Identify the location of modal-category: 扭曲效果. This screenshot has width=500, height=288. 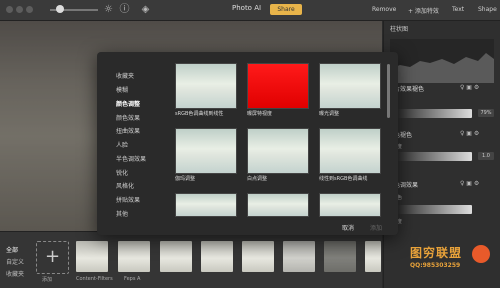
(128, 130).